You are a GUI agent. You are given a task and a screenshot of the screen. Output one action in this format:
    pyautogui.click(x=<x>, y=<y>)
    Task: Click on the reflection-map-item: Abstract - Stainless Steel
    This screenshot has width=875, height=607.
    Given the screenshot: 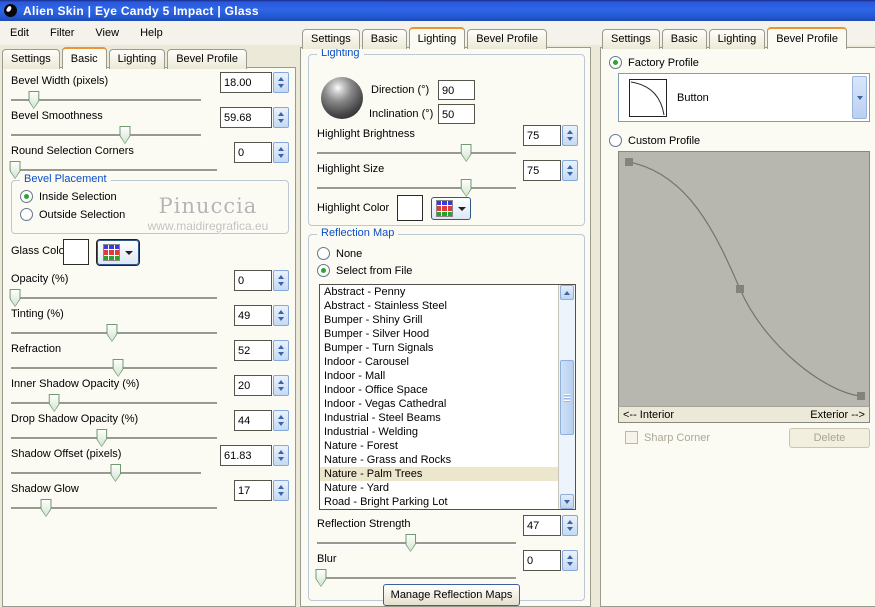 What is the action you would take?
    pyautogui.click(x=447, y=306)
    